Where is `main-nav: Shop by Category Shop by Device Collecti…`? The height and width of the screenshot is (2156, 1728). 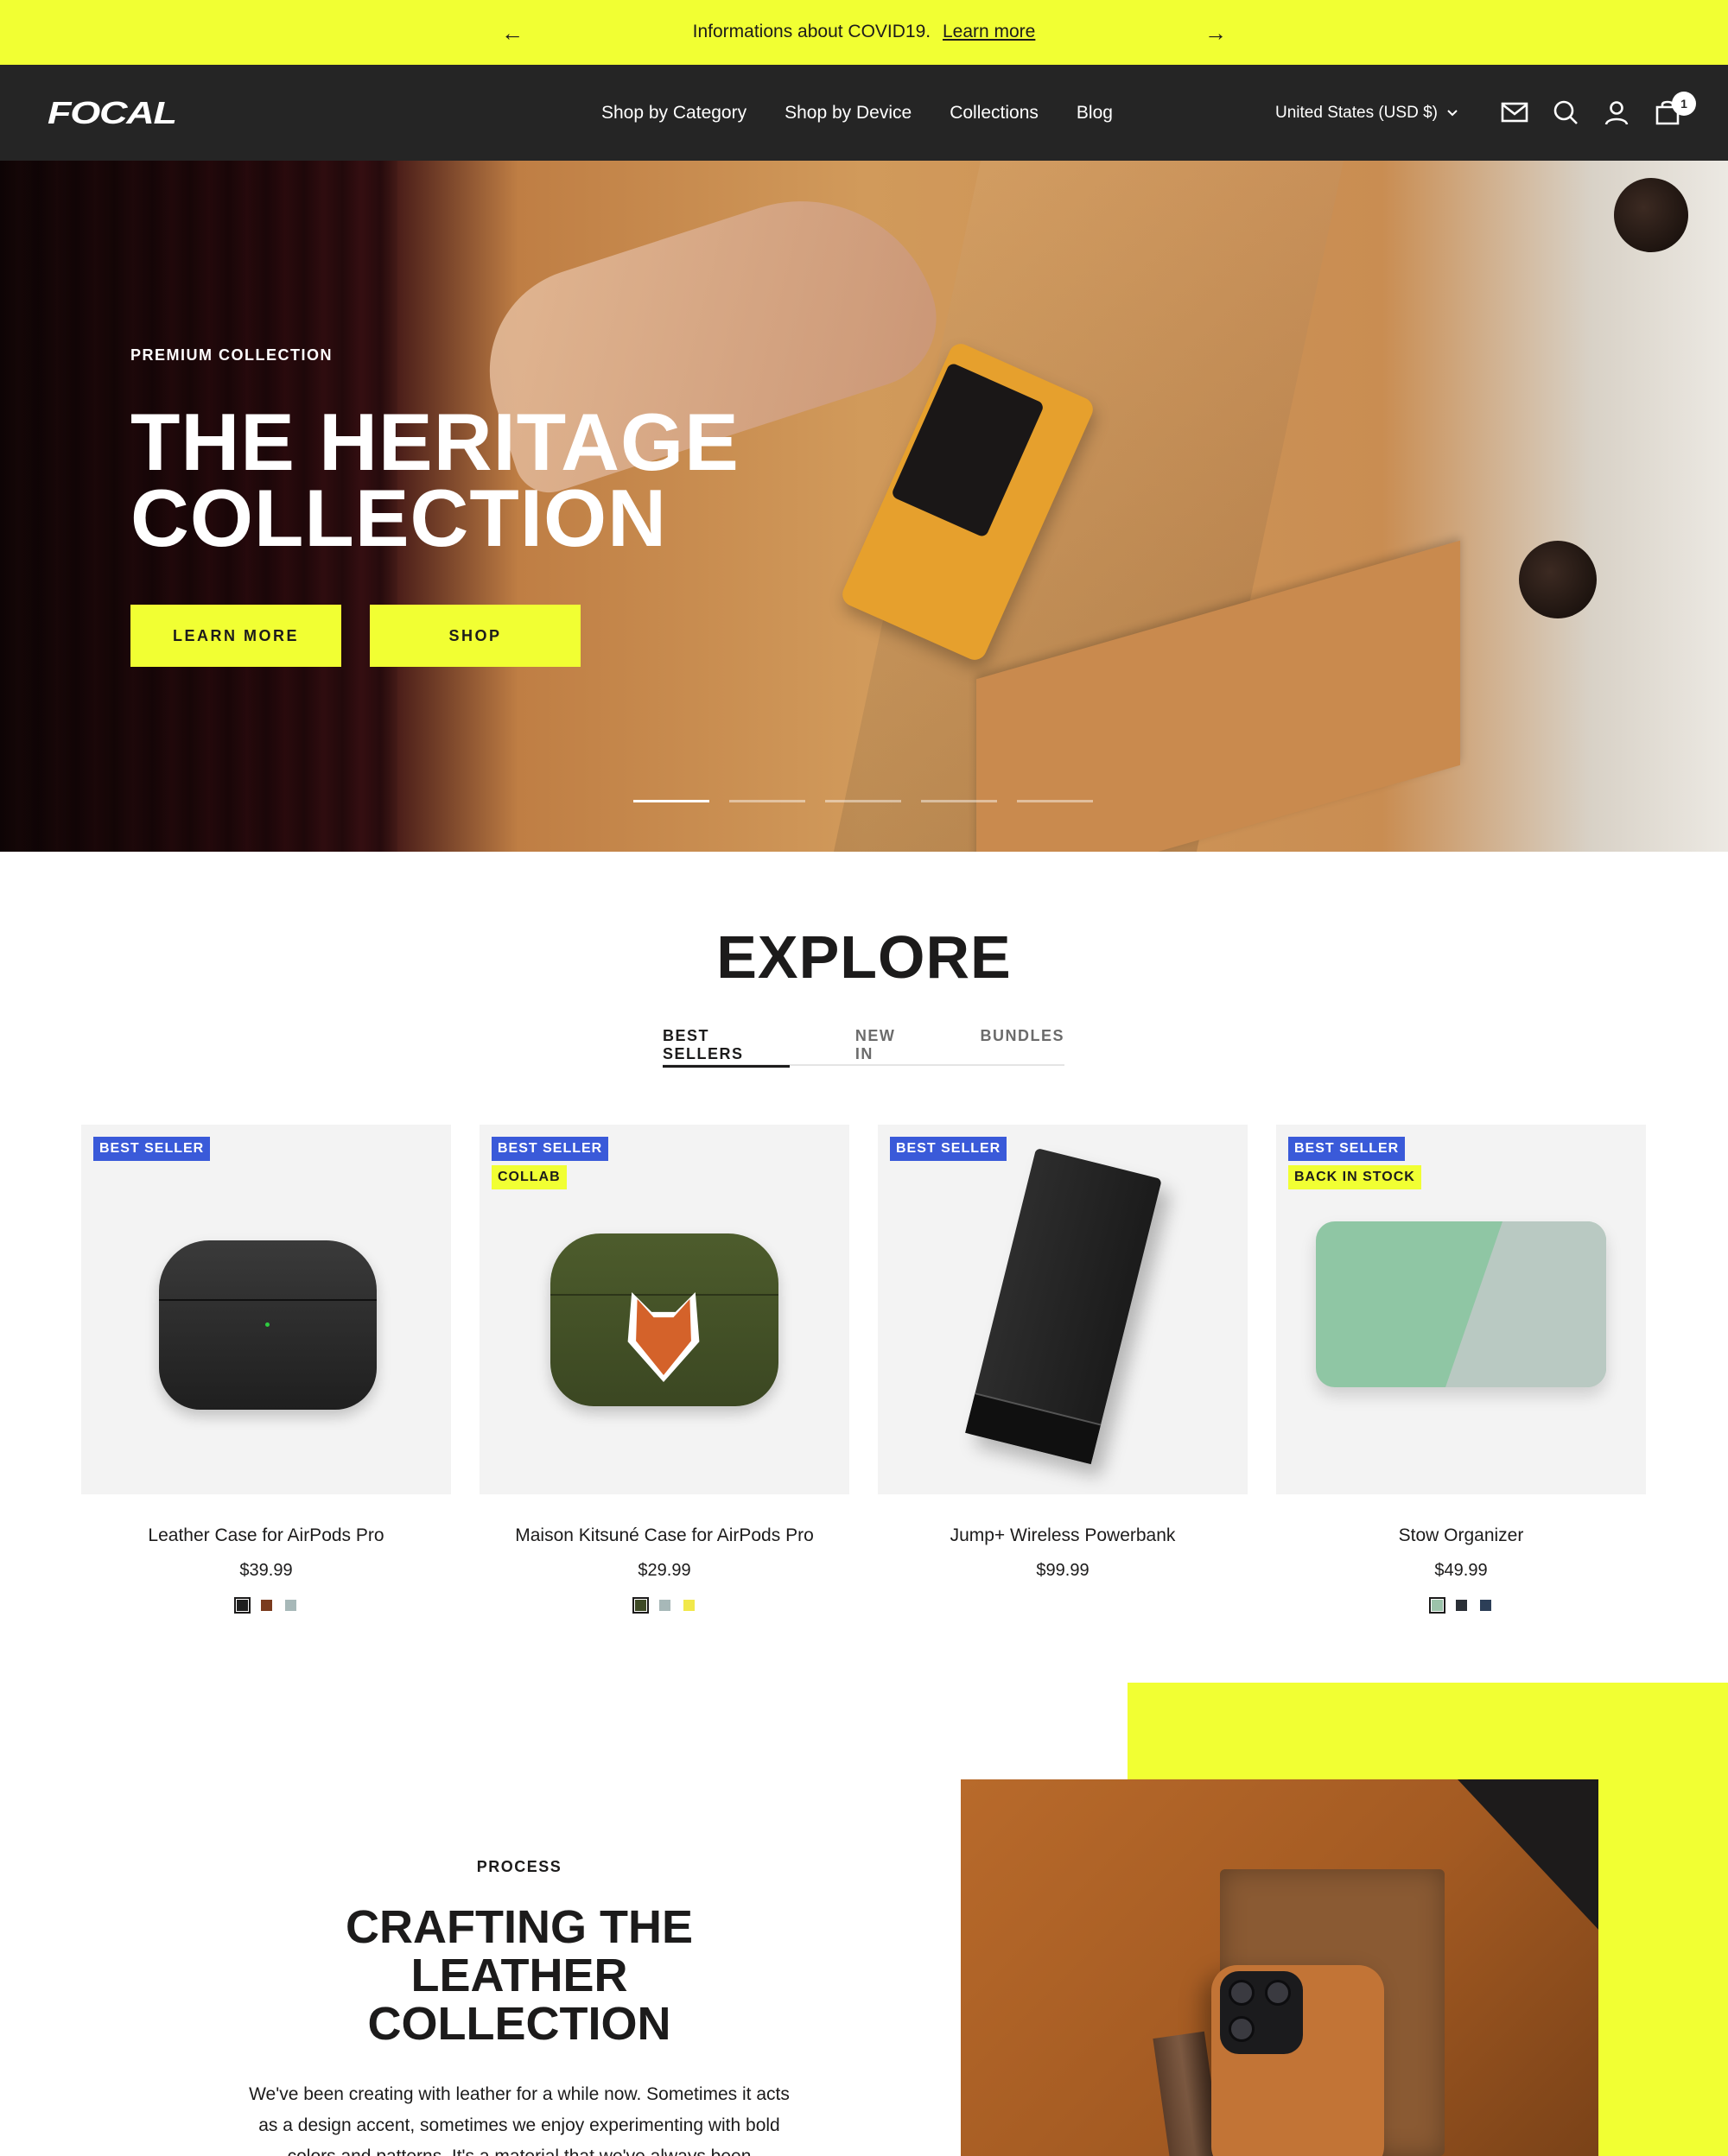
main-nav: Shop by Category Shop by Device Collecti… is located at coordinates (857, 113).